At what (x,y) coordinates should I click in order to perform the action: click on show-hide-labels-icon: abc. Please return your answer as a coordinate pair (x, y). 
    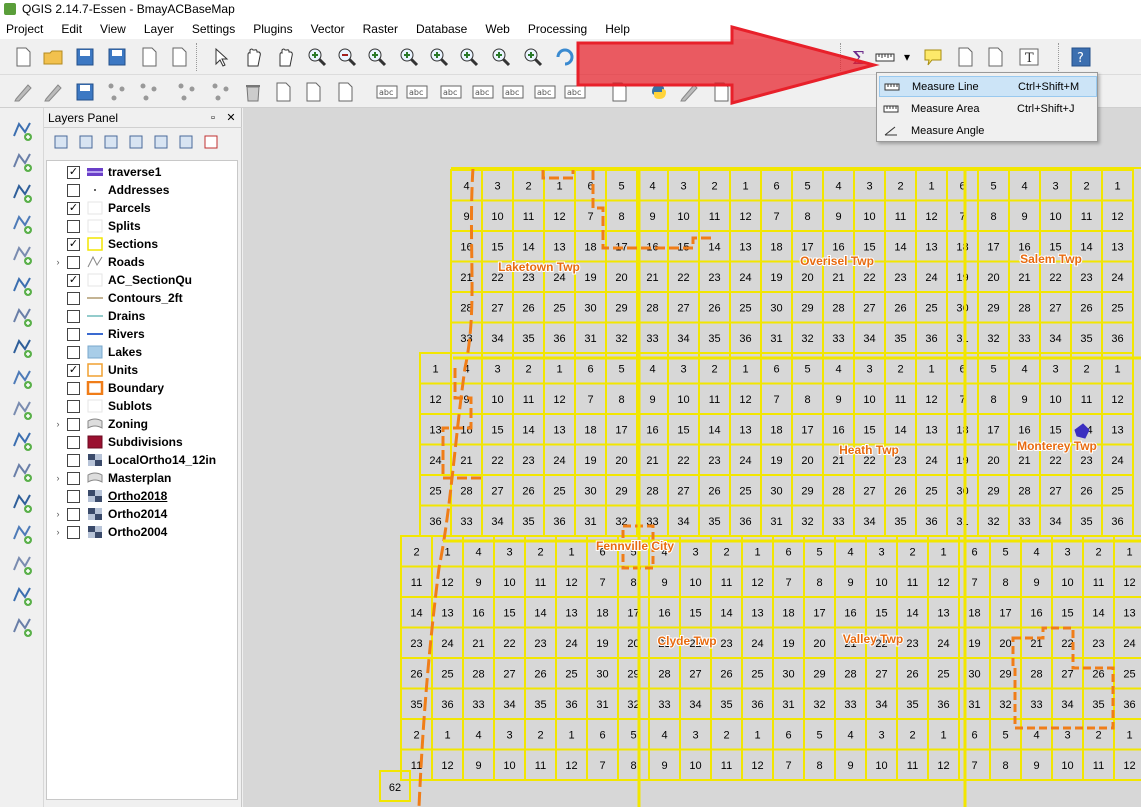
    Looking at the image, I should click on (513, 92).